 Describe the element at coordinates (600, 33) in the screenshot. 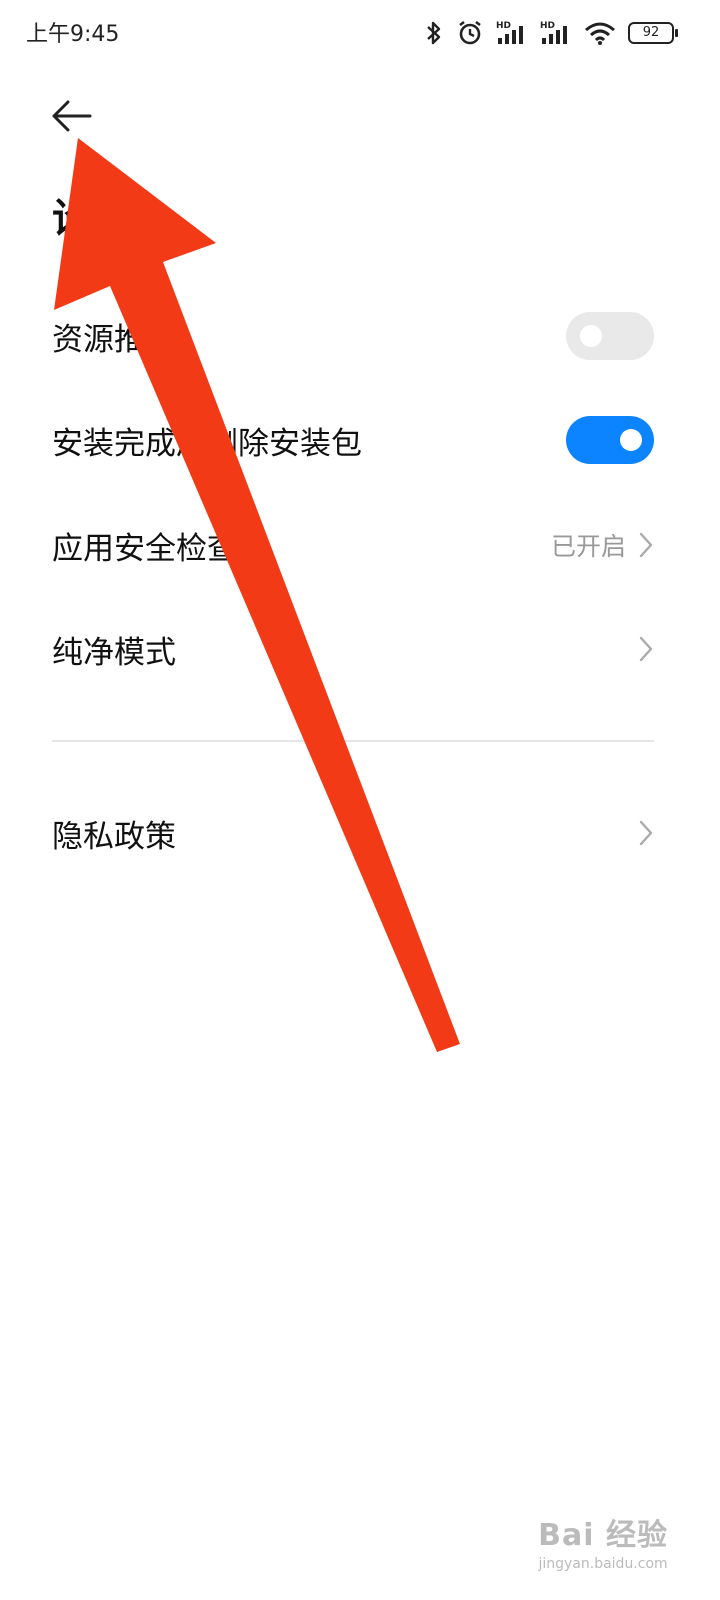

I see `wifi-icon` at that location.